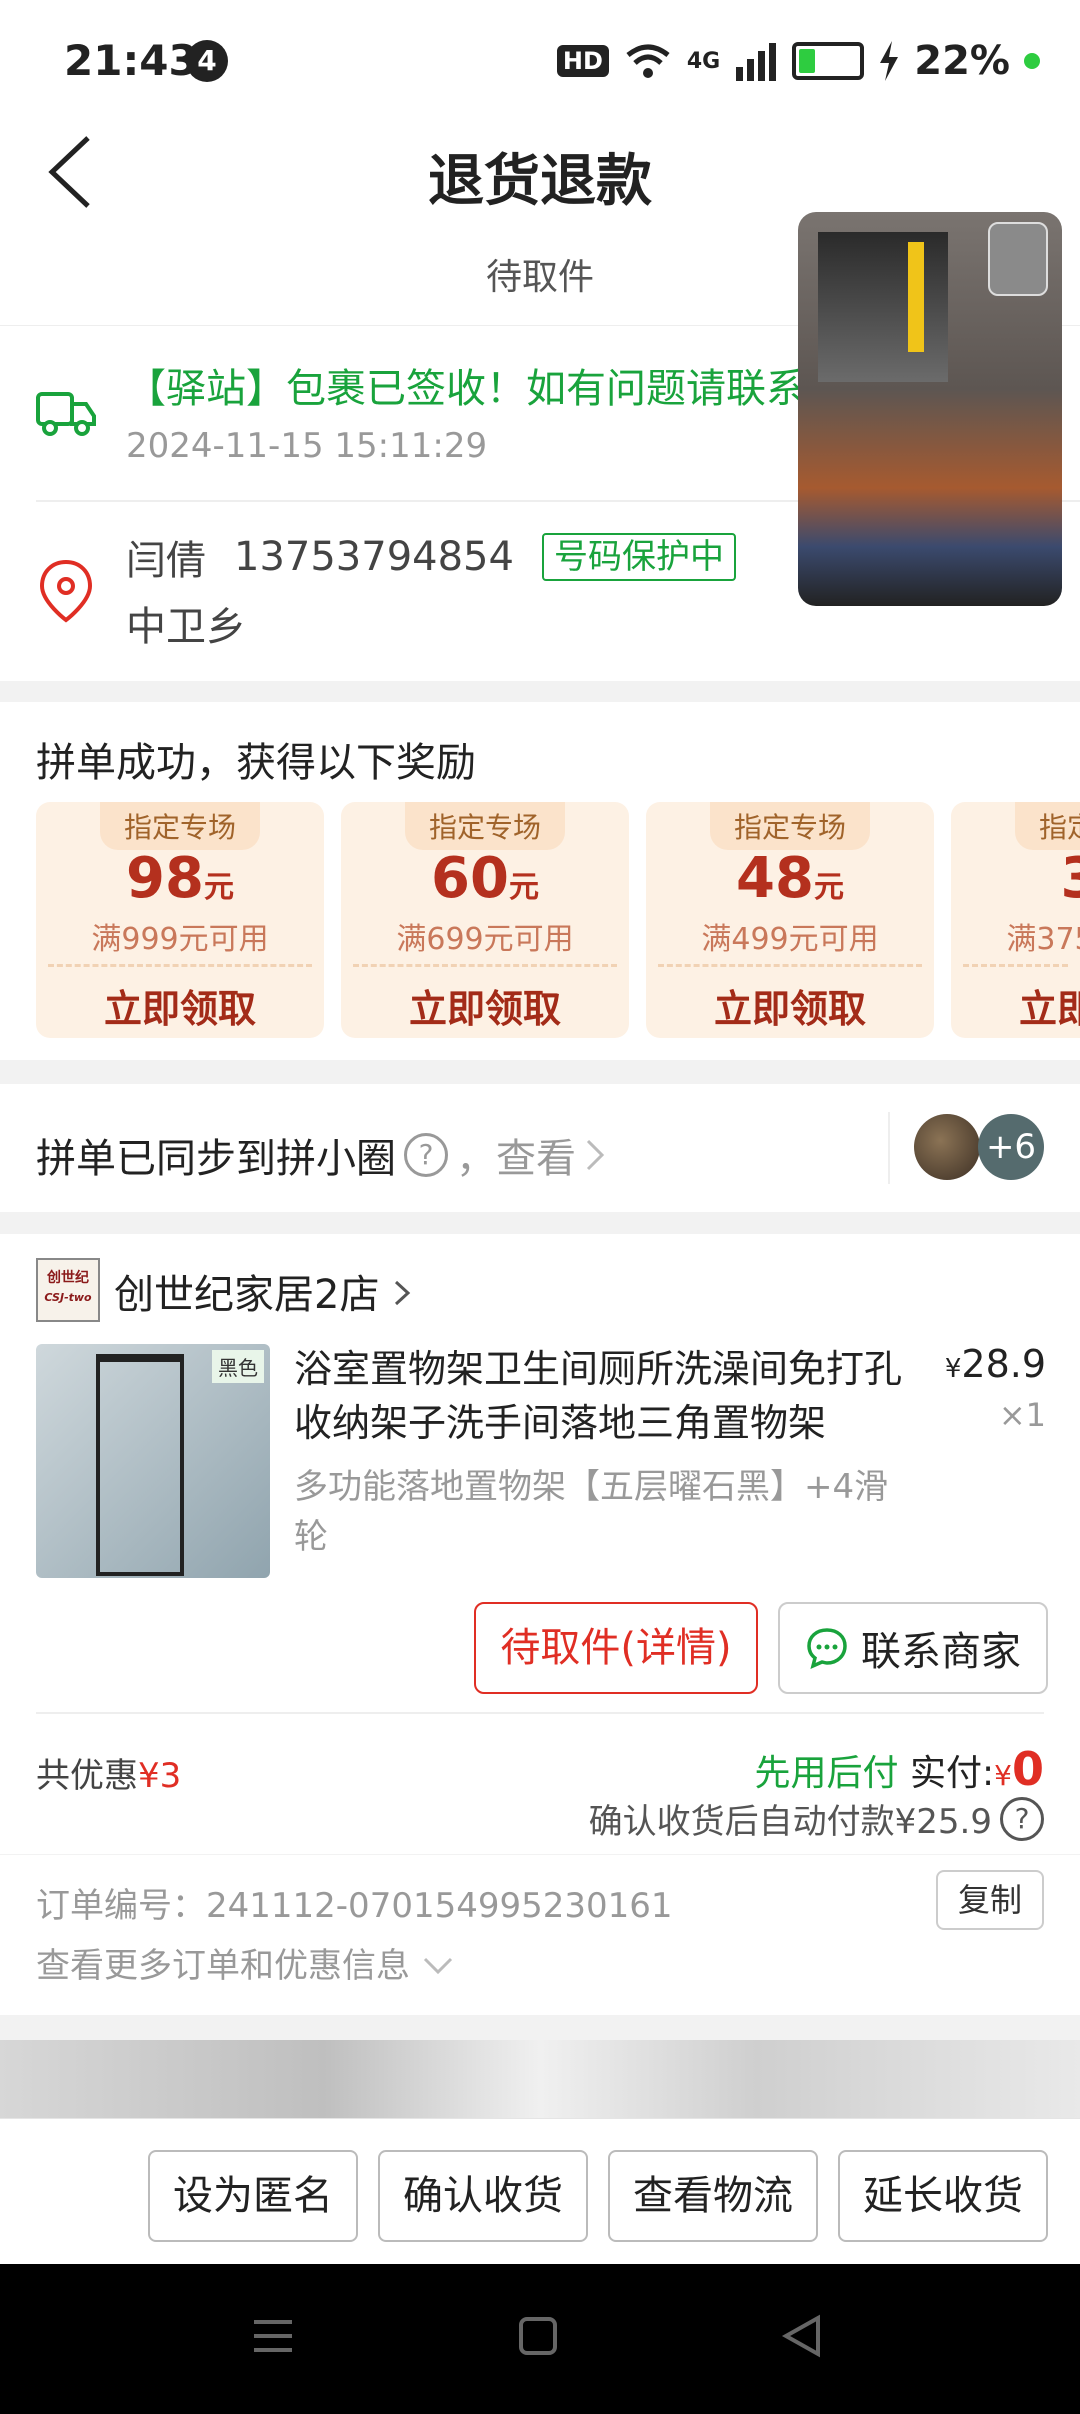  Describe the element at coordinates (883, 307) in the screenshot. I see `video-scene` at that location.